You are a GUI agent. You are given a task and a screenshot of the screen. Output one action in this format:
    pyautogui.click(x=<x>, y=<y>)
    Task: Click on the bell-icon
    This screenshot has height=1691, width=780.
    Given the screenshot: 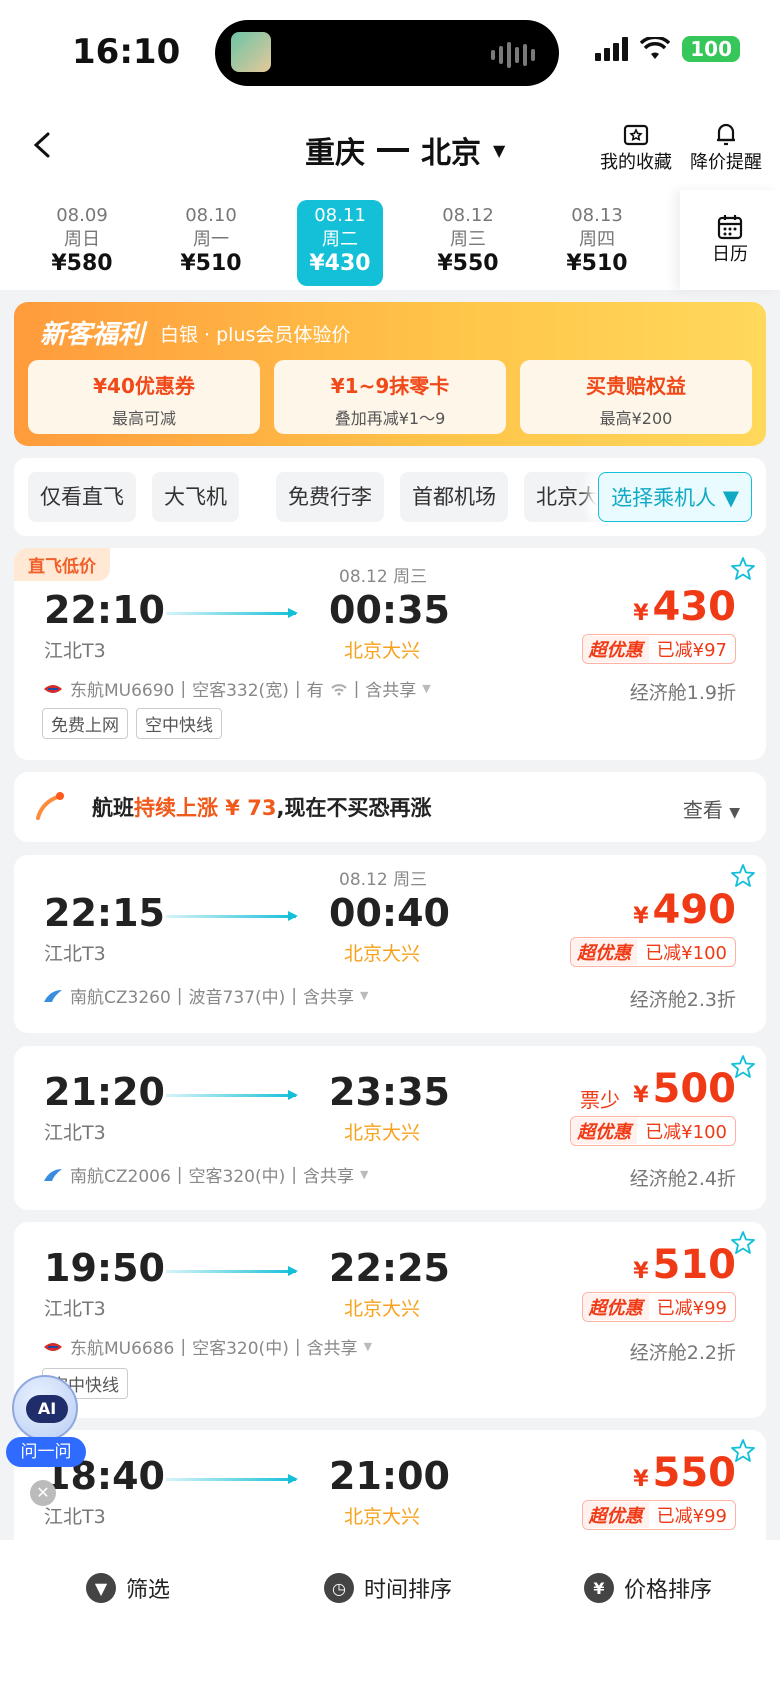 What is the action you would take?
    pyautogui.click(x=726, y=134)
    